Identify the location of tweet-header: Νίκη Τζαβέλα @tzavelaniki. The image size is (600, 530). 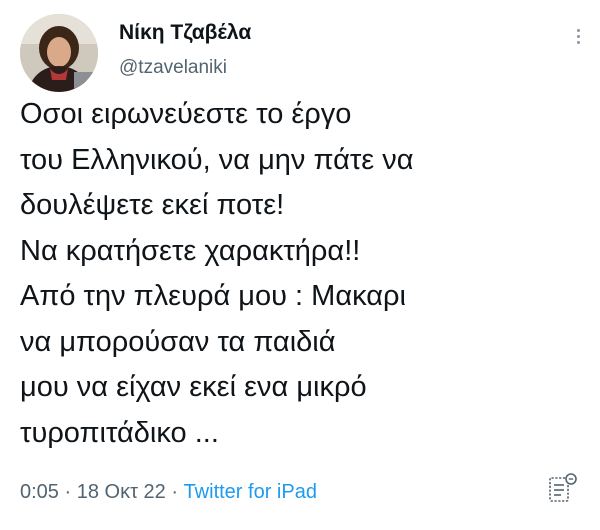
(302, 51).